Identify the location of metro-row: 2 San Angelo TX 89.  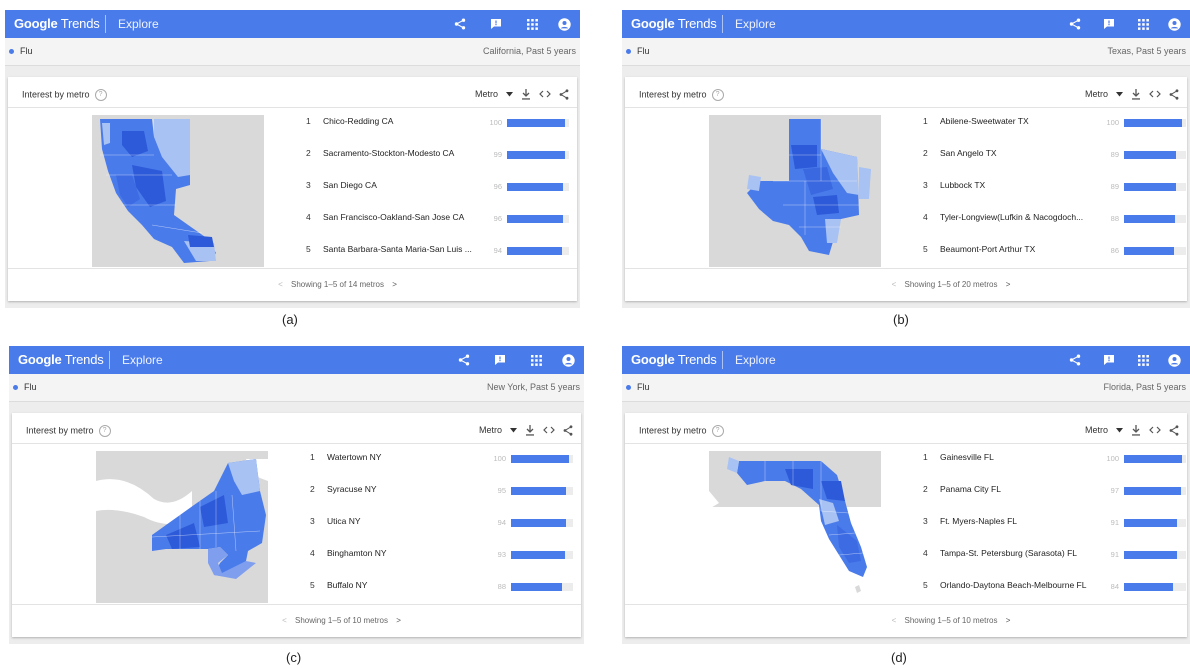
(1054, 161).